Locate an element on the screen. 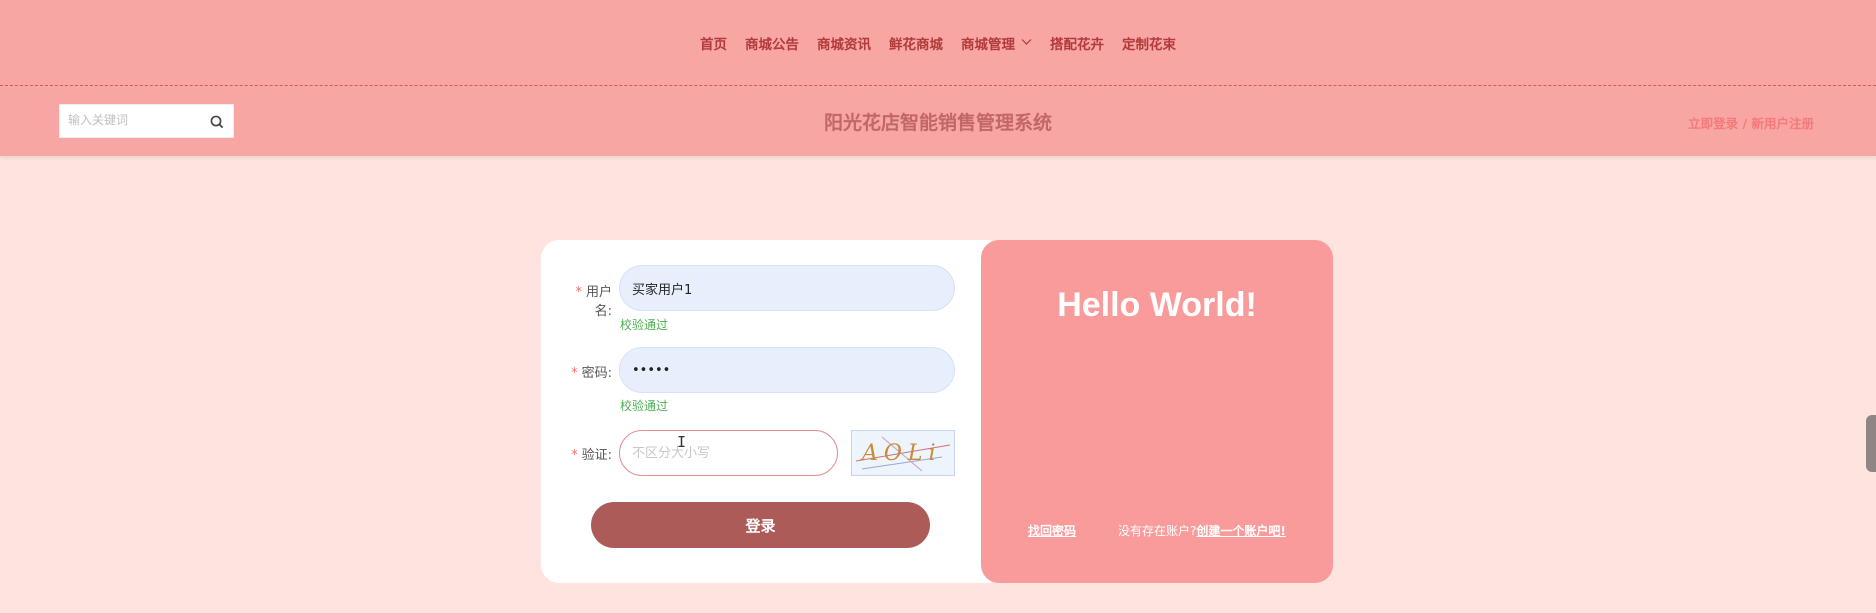 This screenshot has height=613, width=1876. top-nav: 首页 商城公告 商城资讯 鲜花商城 商城管理 搭配花卉 定制花束 is located at coordinates (938, 43).